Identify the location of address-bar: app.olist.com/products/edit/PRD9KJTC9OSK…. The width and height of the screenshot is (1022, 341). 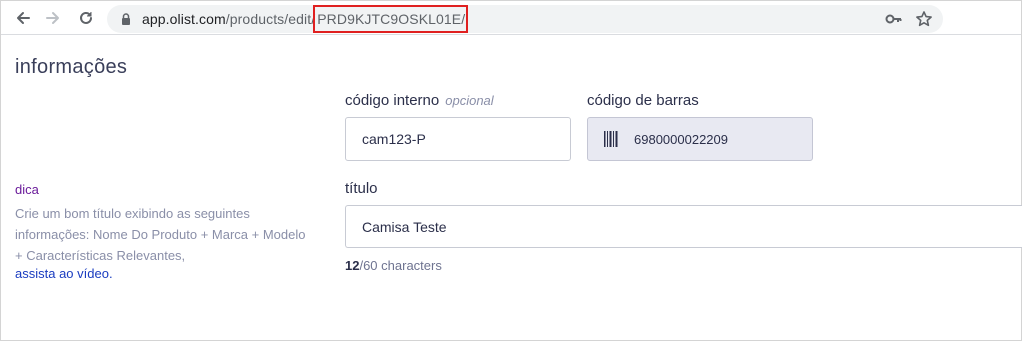
(525, 19).